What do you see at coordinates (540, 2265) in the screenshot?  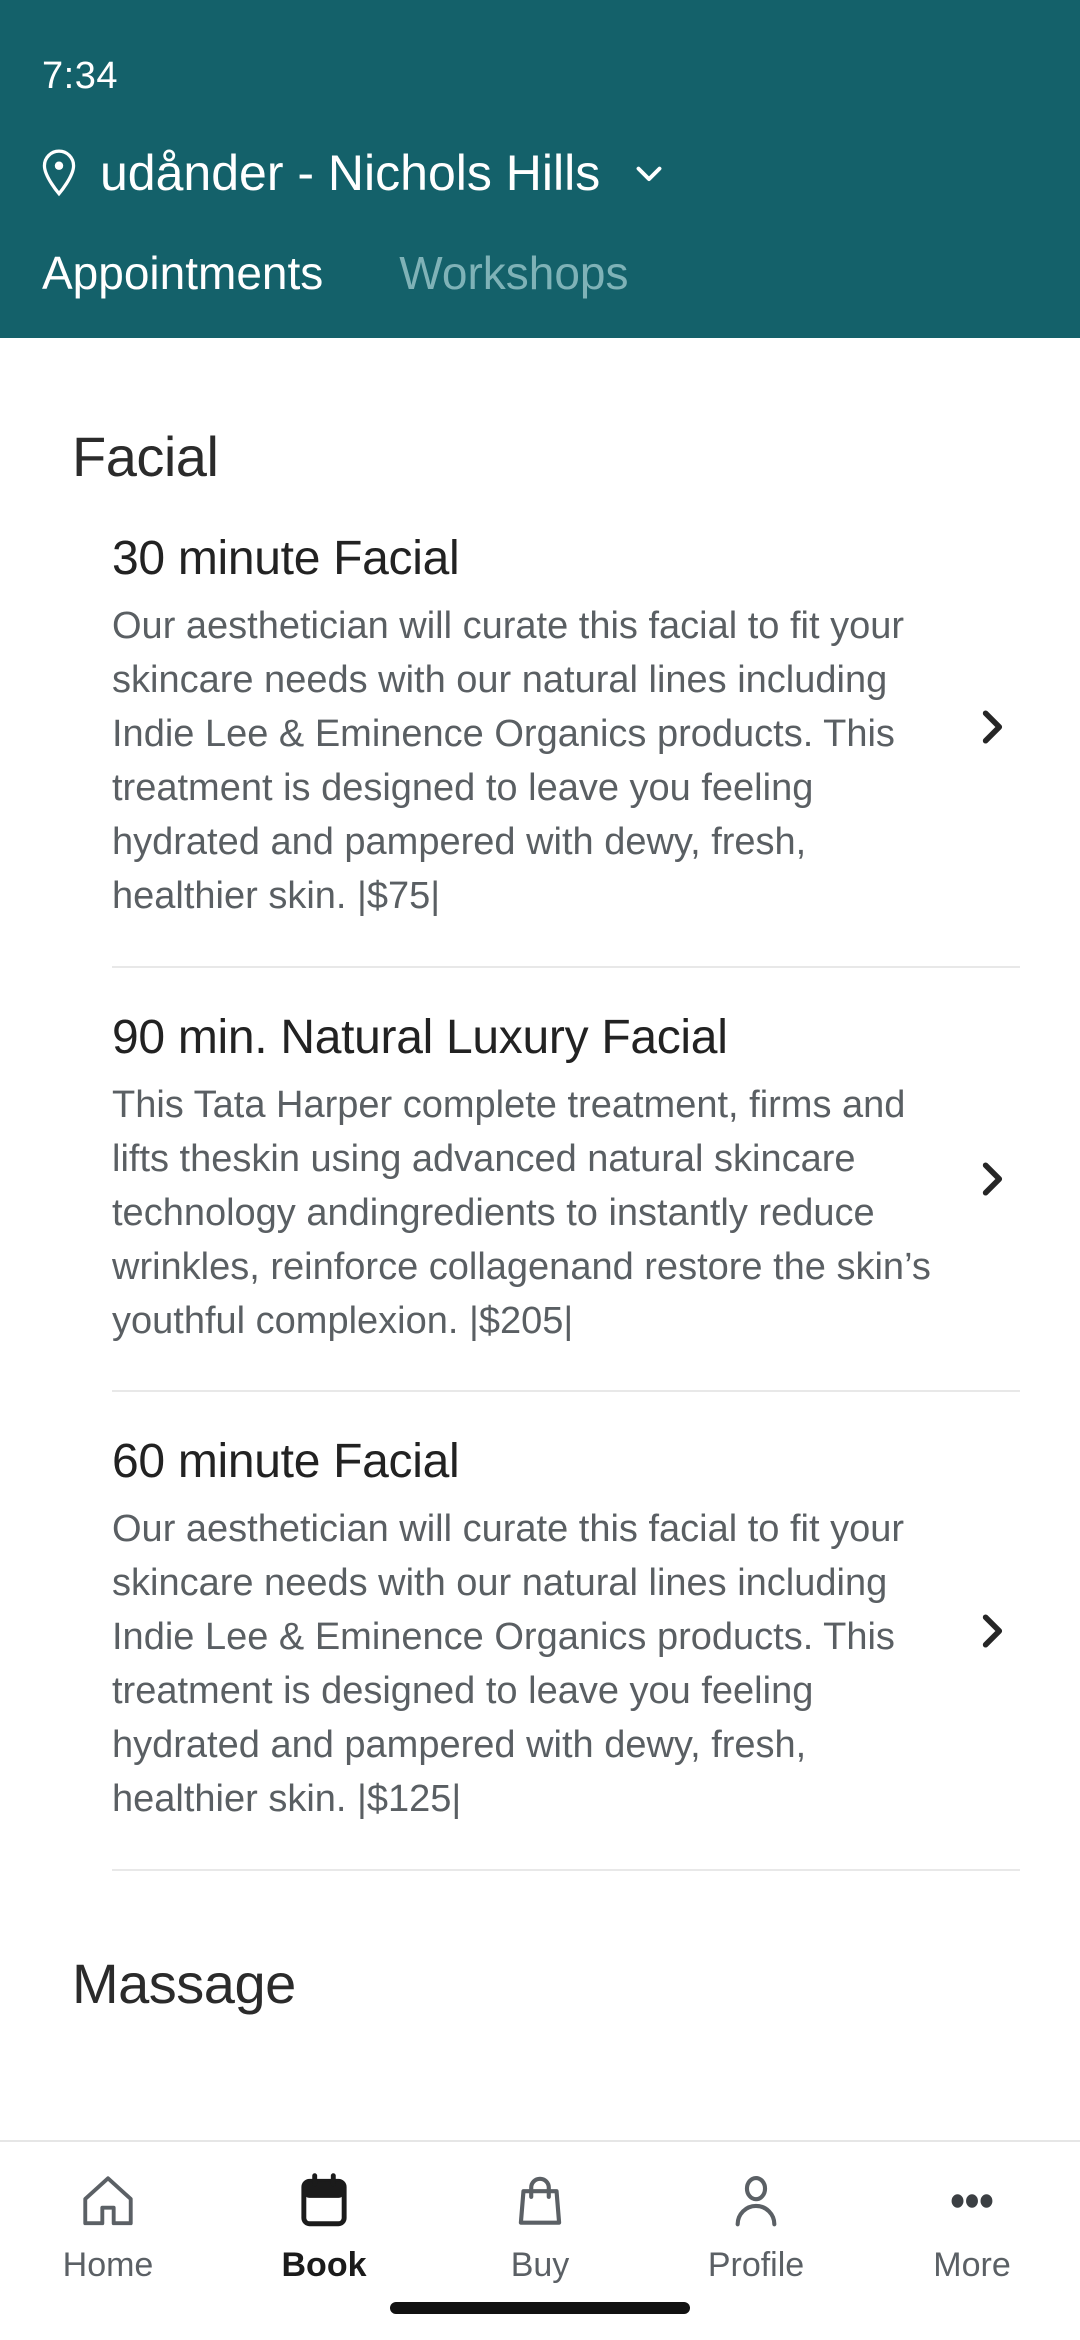 I see `nav-label: Buy` at bounding box center [540, 2265].